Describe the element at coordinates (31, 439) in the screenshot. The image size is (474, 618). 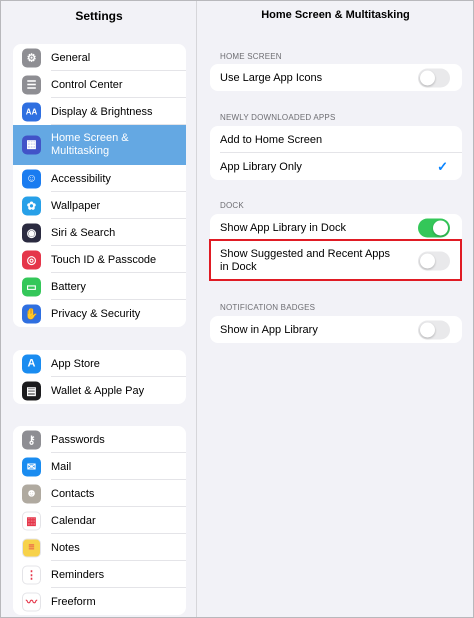
I see `key-icon: ⚷` at that location.